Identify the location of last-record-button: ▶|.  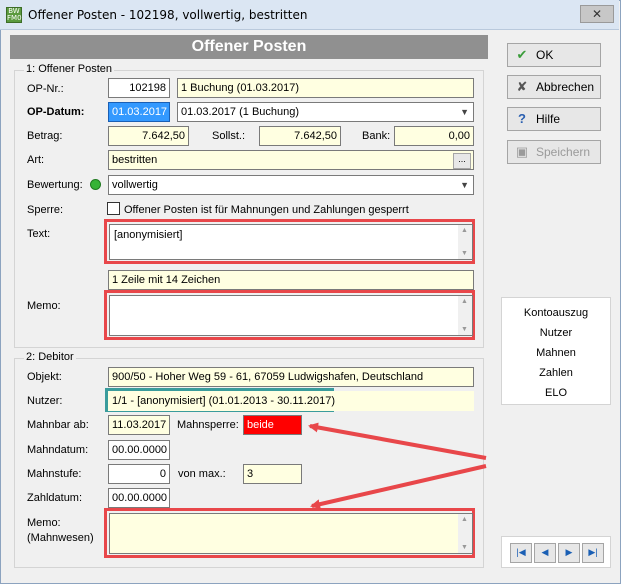
(593, 553).